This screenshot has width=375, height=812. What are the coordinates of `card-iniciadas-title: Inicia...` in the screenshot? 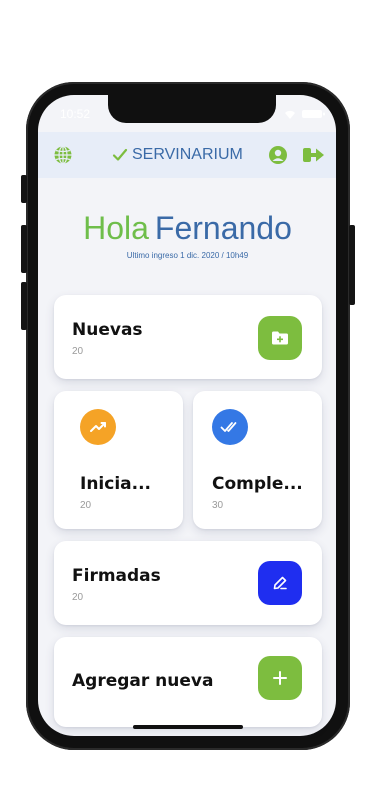 It's located at (116, 484).